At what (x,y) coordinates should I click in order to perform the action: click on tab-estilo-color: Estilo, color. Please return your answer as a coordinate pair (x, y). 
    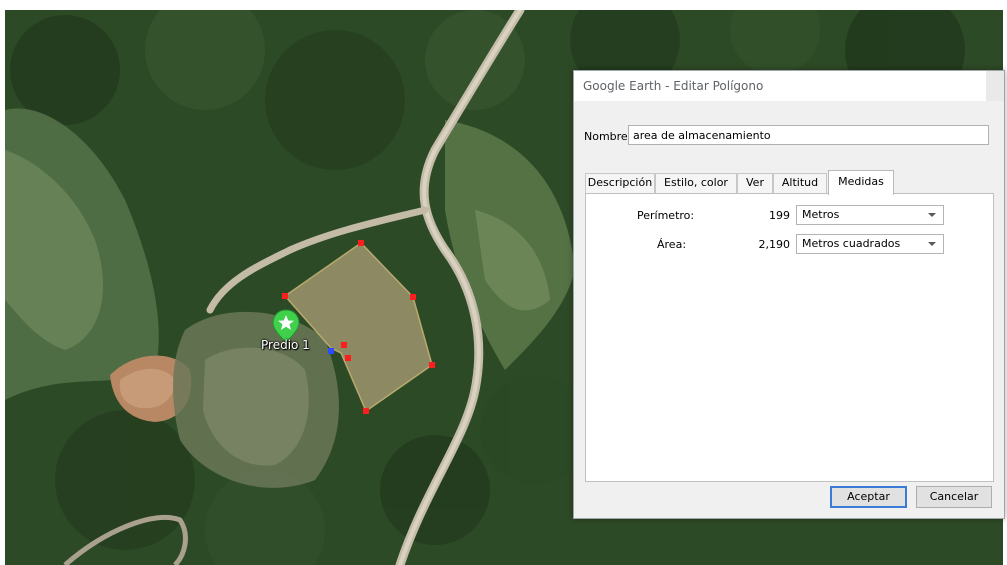
    Looking at the image, I should click on (696, 183).